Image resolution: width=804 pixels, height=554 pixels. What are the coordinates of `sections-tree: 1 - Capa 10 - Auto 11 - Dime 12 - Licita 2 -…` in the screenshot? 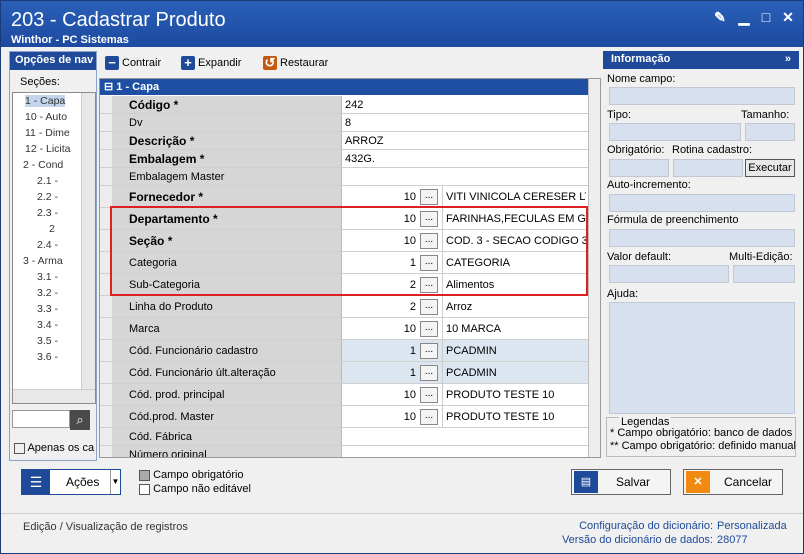 It's located at (54, 248).